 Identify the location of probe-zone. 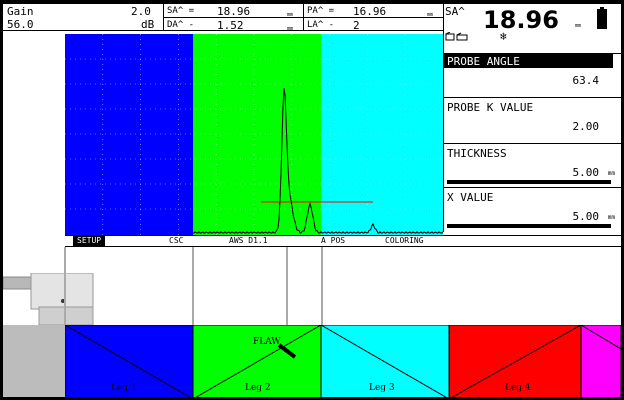
(34, 361).